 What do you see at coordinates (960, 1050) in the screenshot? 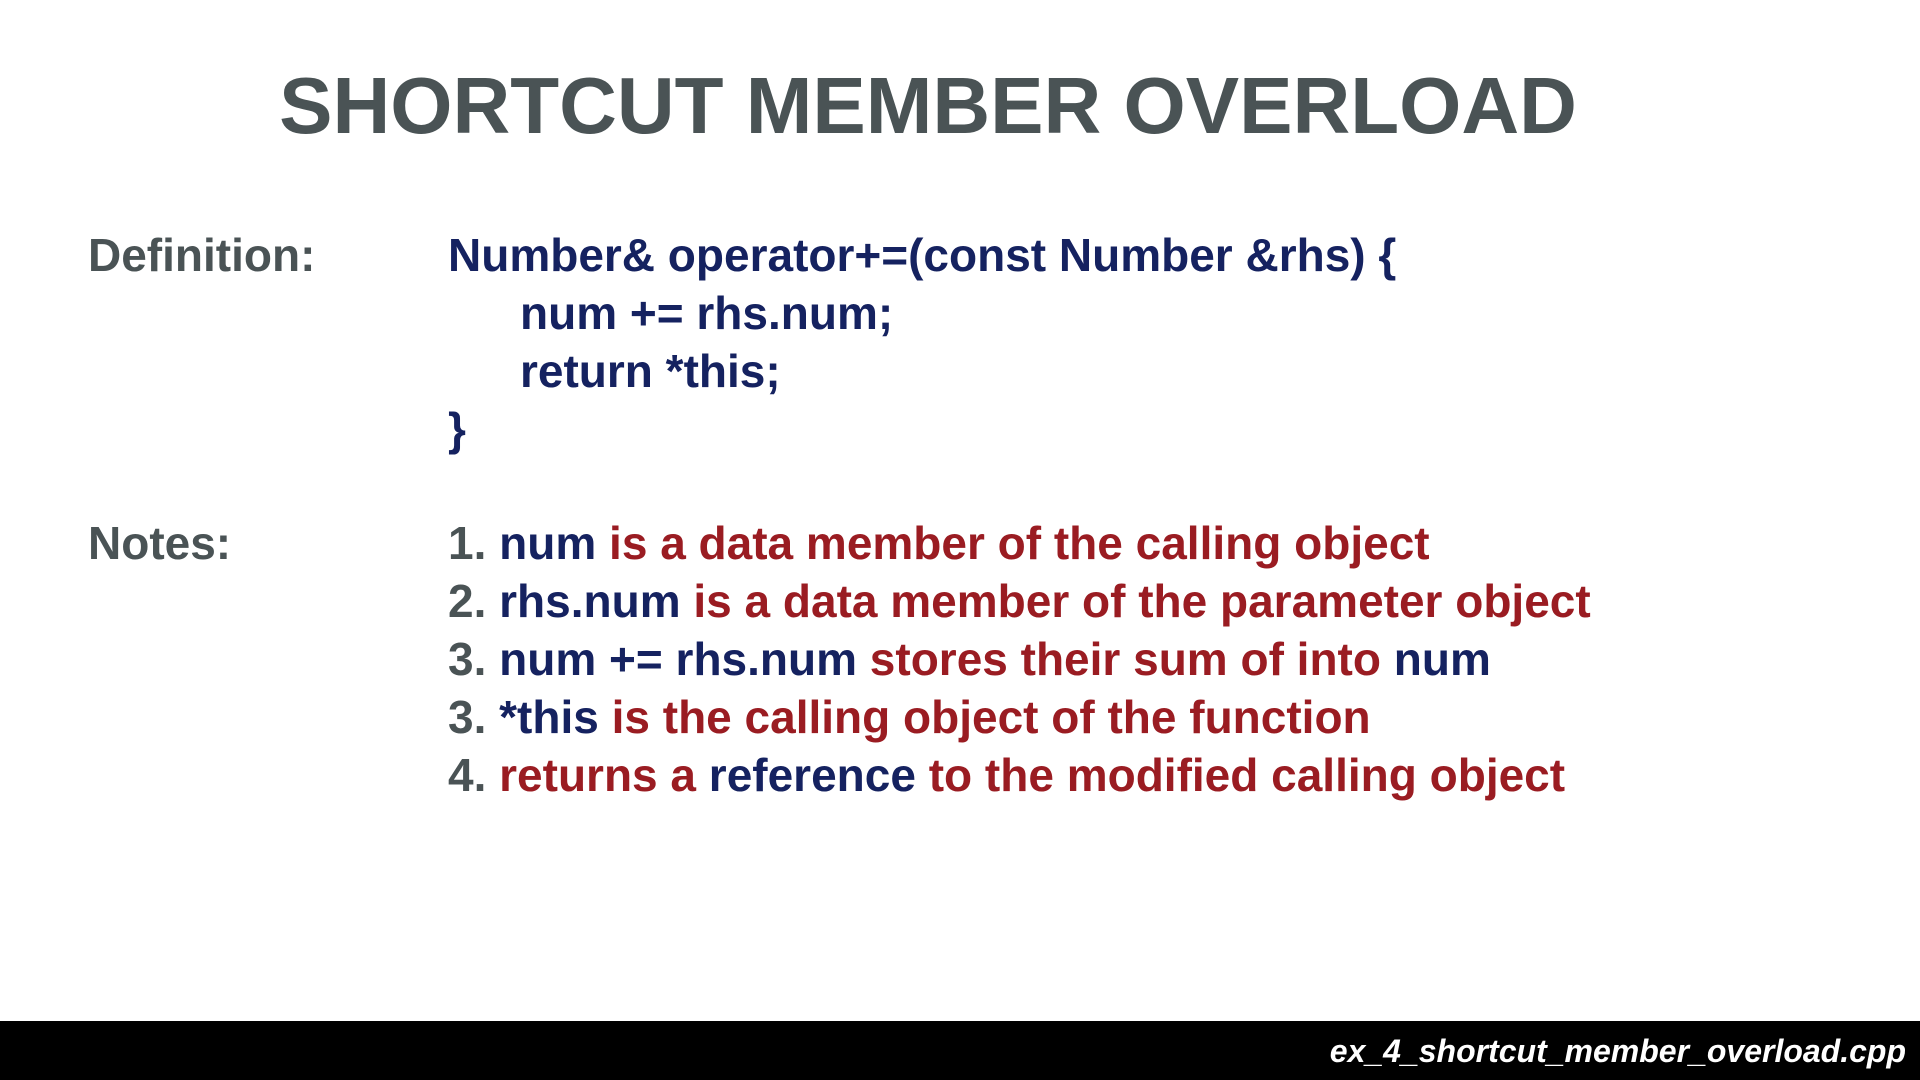
I see `footer-bar: ex_4_shortcut_member_overload.cpp` at bounding box center [960, 1050].